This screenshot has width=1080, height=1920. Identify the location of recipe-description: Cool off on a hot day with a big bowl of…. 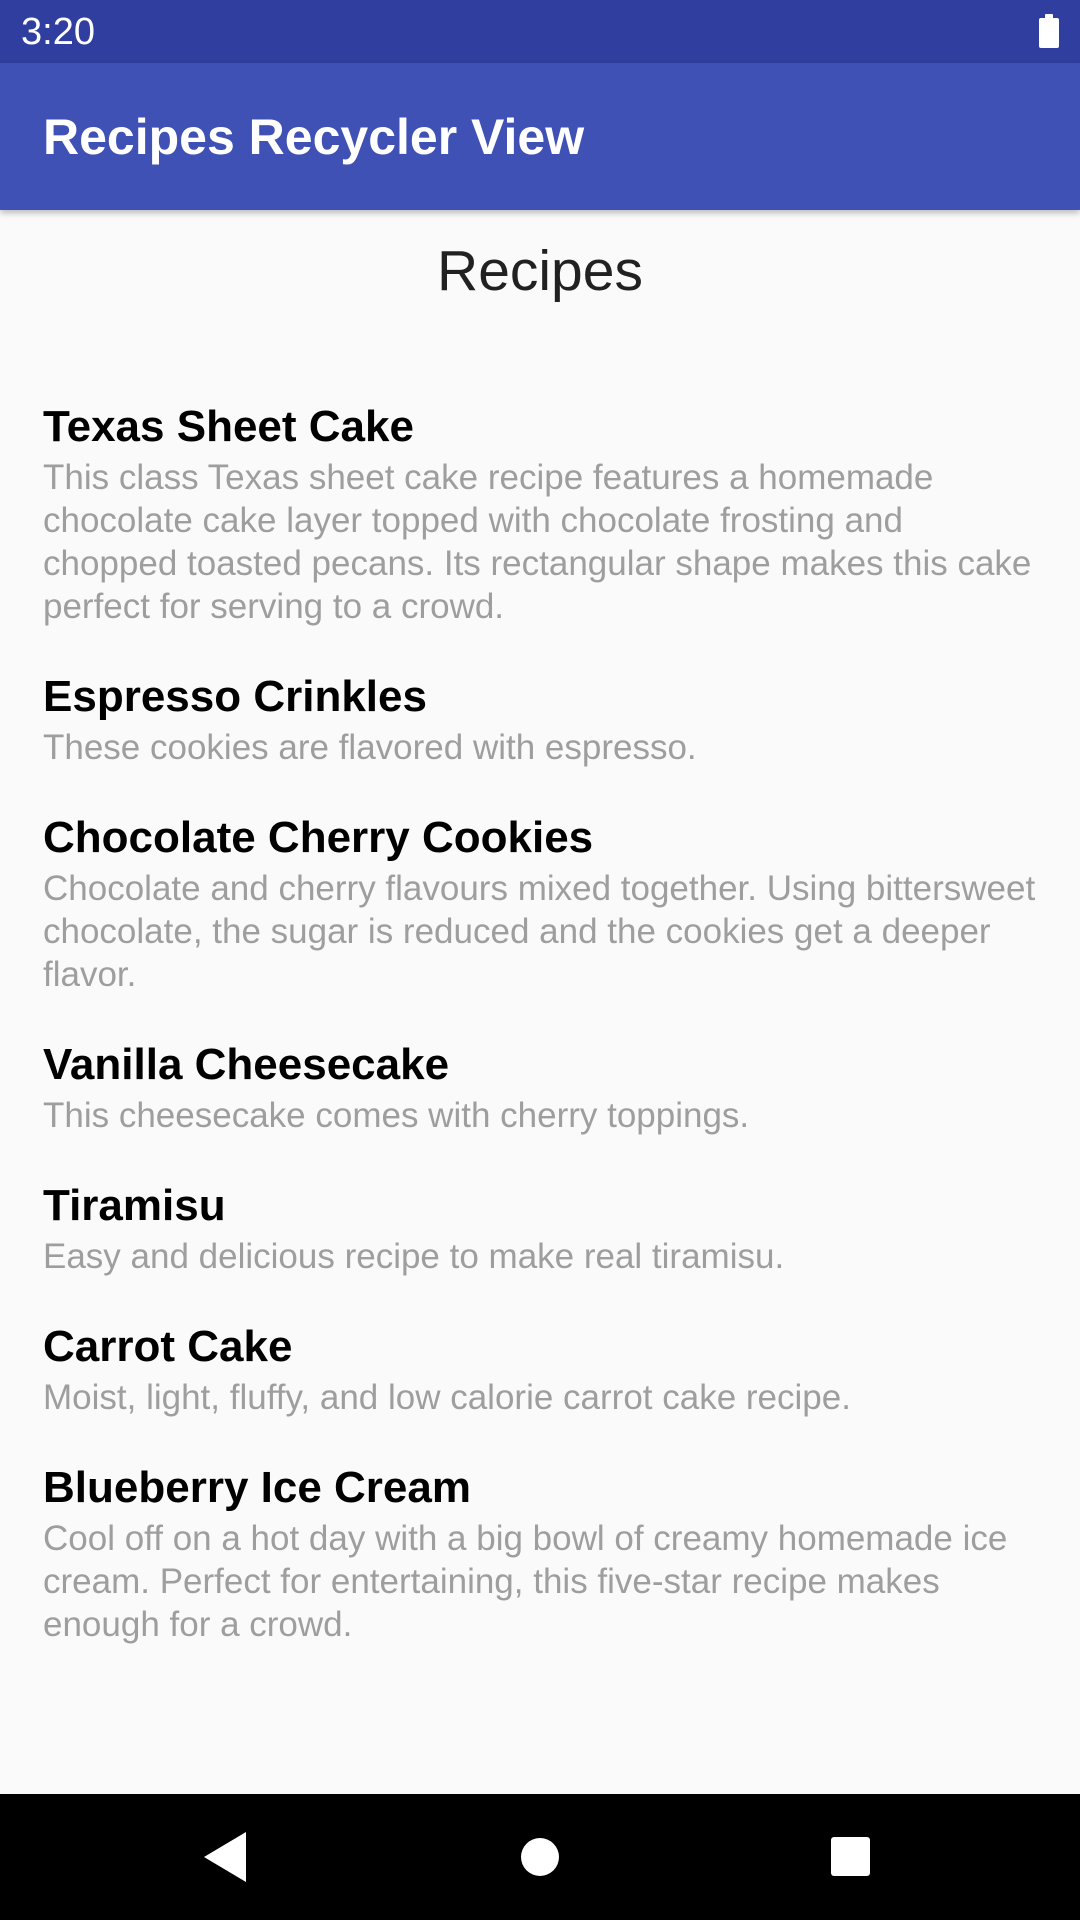
(525, 1581).